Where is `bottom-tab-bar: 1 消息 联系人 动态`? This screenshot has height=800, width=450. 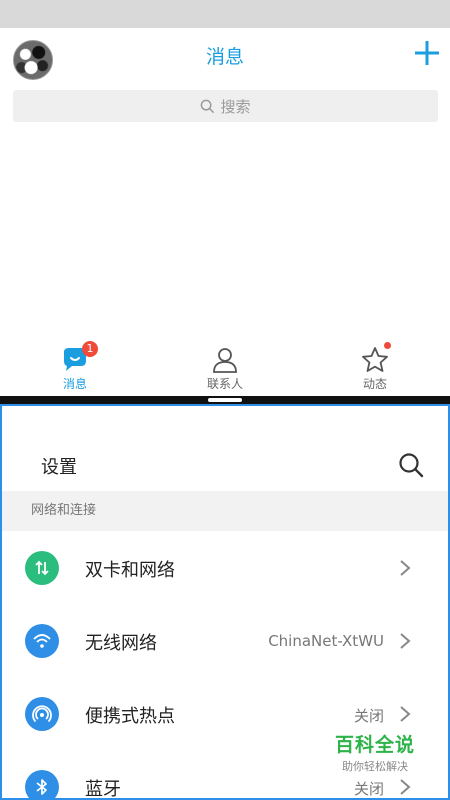 bottom-tab-bar: 1 消息 联系人 动态 is located at coordinates (225, 368).